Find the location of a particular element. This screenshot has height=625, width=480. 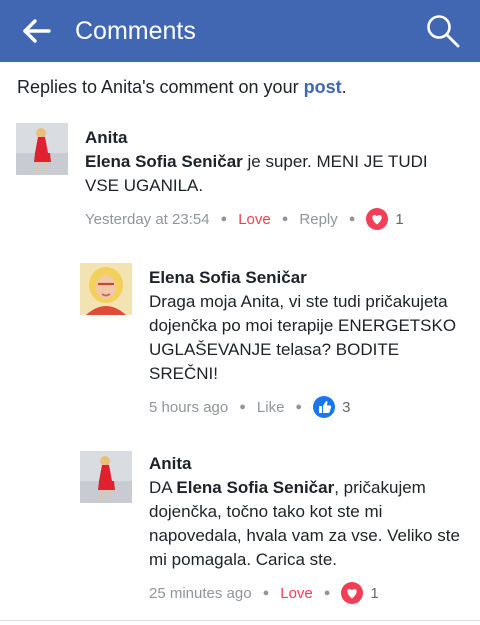

comment-timestamp: 25 minutes ago is located at coordinates (200, 593).